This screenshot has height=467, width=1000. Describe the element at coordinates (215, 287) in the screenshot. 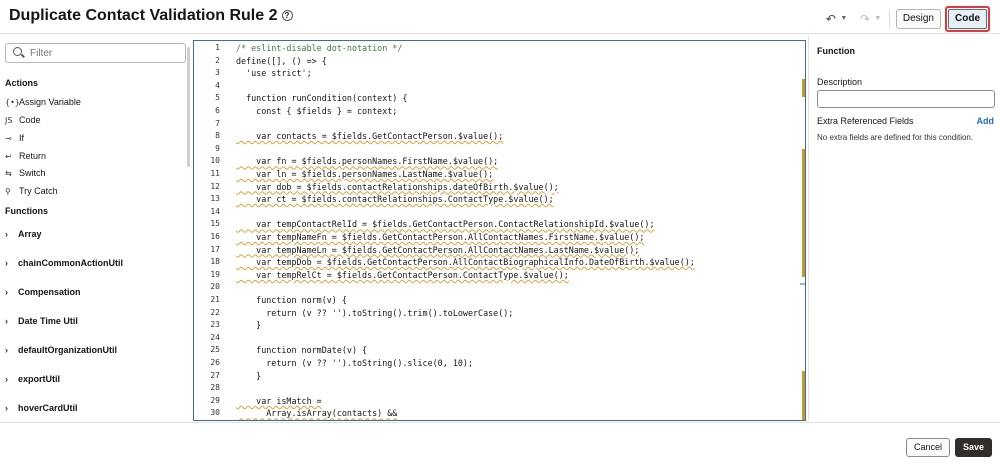

I see `line-number: 20` at that location.